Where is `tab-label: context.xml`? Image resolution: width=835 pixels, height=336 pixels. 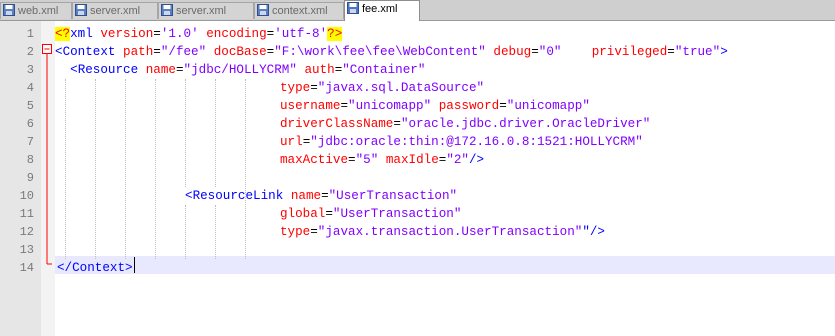
tab-label: context.xml is located at coordinates (300, 11).